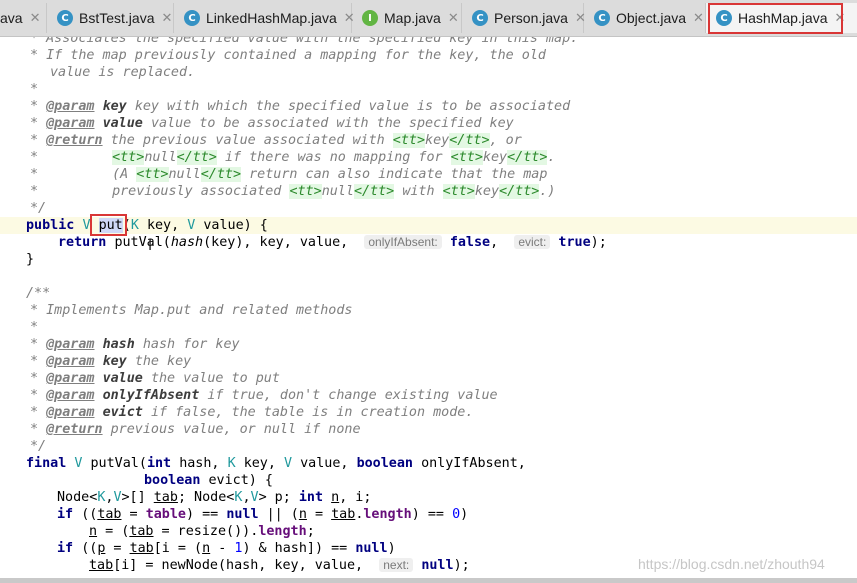 This screenshot has height=583, width=857. I want to click on comment-text: null, so click(160, 157).